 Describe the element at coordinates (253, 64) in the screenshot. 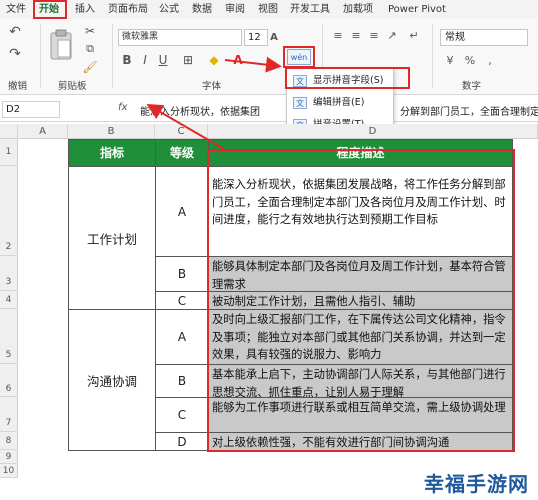

I see `arrow-to-phonetic` at that location.